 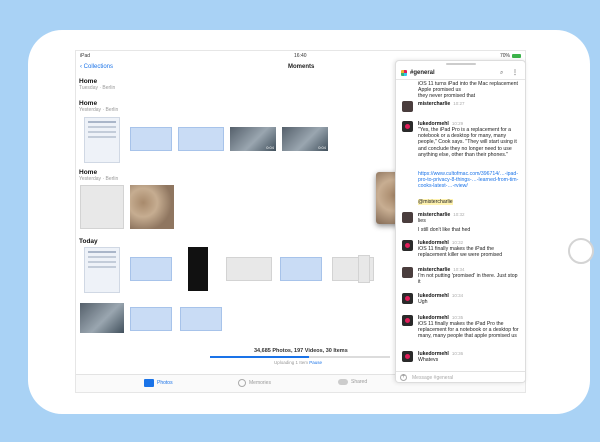 What do you see at coordinates (422, 73) in the screenshot?
I see `channel-name: #general` at bounding box center [422, 73].